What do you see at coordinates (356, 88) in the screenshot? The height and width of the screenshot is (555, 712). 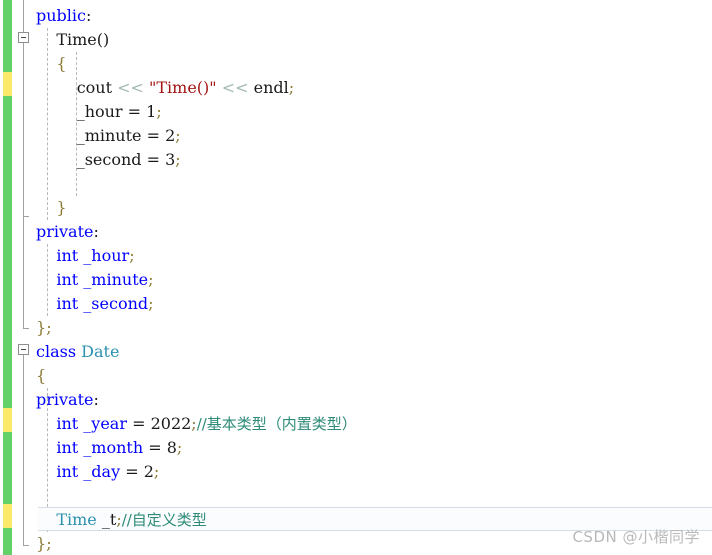 I see `code-line: cout << "Time()" << endl;` at bounding box center [356, 88].